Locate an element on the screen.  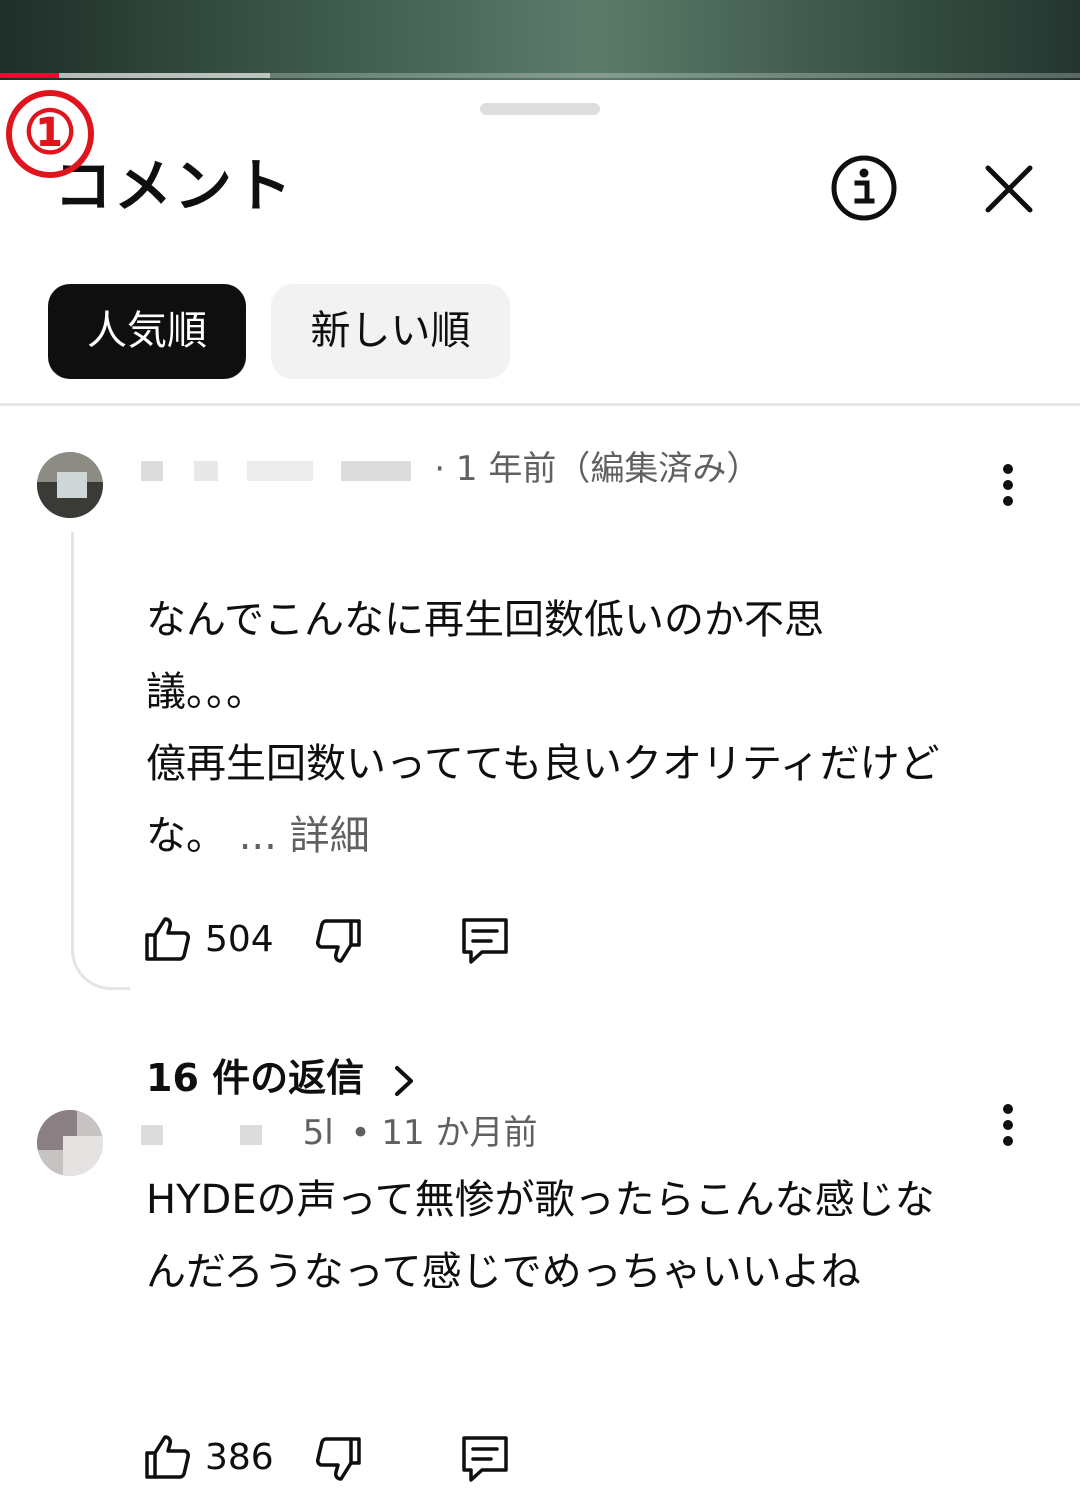
read-more-link: ... 詳細 is located at coordinates (304, 836).